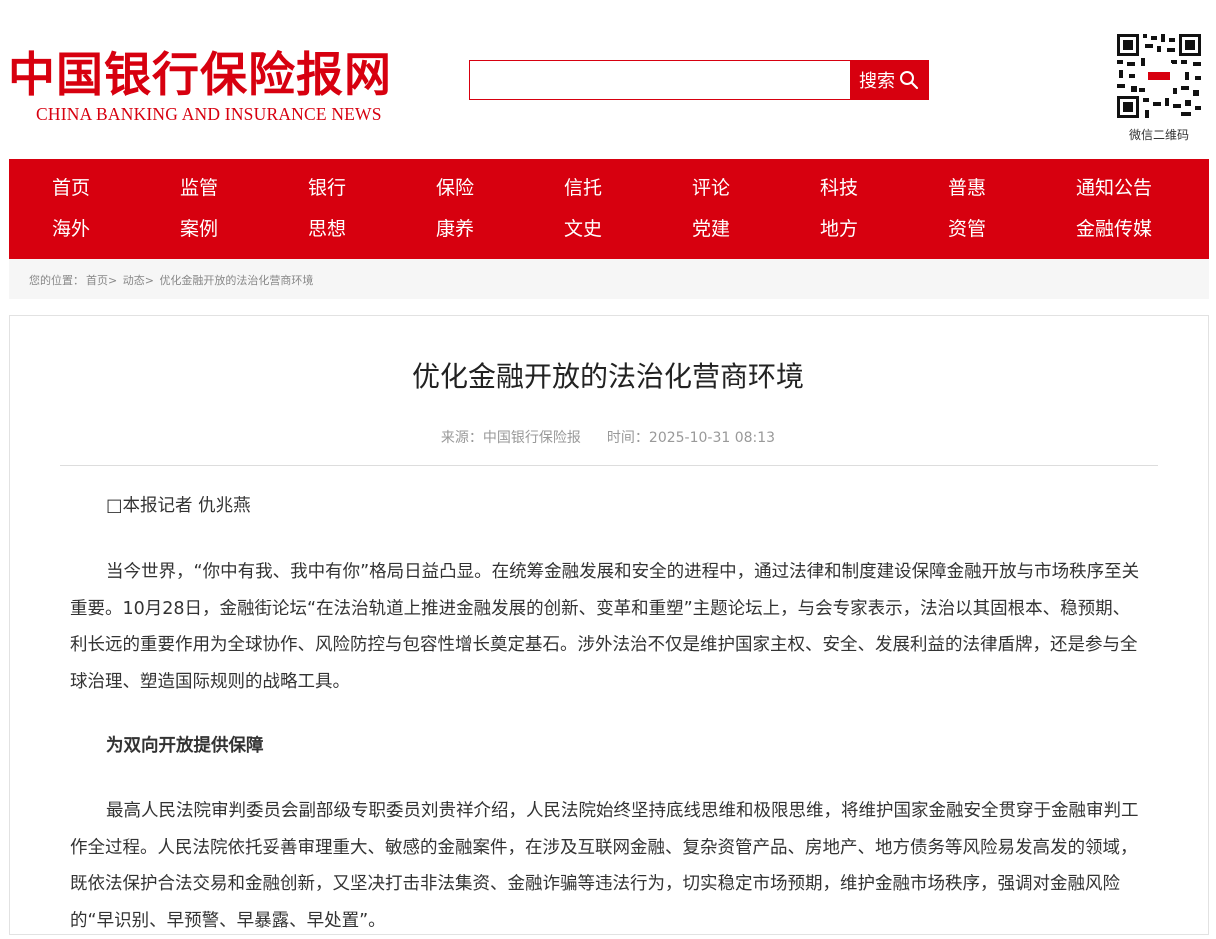 The image size is (1216, 939). Describe the element at coordinates (199, 229) in the screenshot. I see `nav-item-cases: 案例` at that location.